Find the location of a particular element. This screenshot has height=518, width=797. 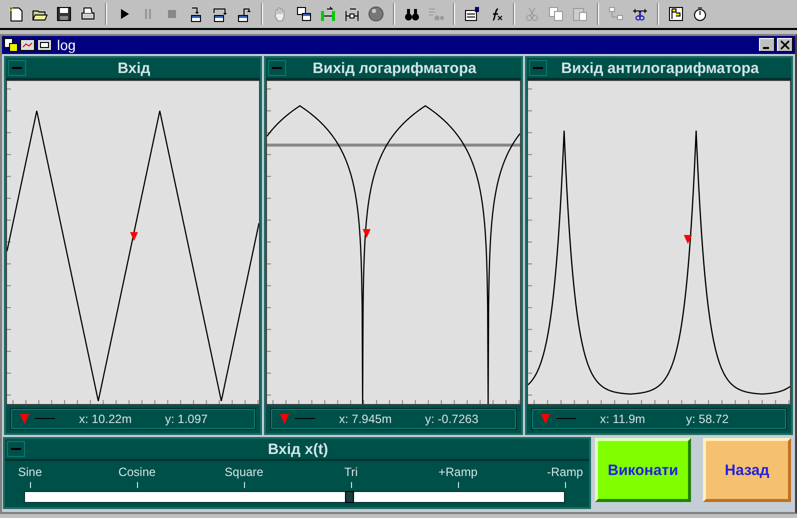

graph-window-icon is located at coordinates (27, 45).